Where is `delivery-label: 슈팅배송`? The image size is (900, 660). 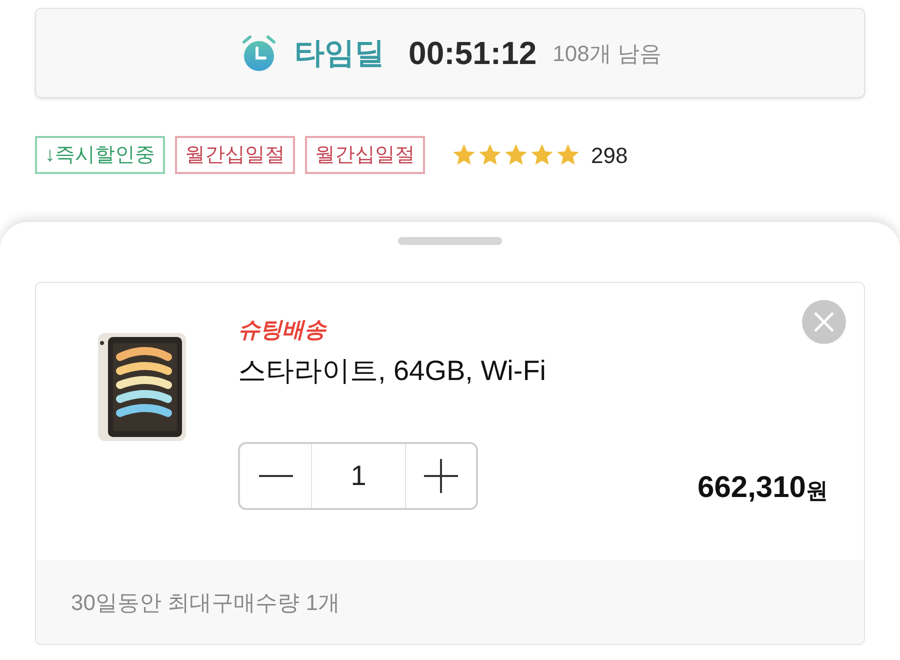
delivery-label: 슈팅배송 is located at coordinates (282, 330).